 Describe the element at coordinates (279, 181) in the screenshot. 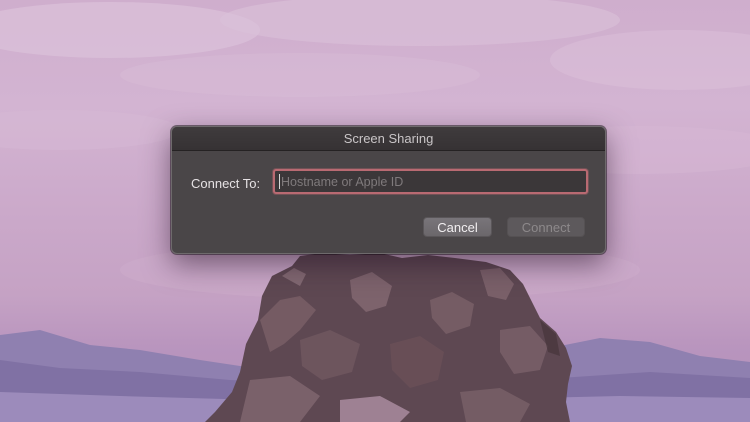

I see `text-caret` at that location.